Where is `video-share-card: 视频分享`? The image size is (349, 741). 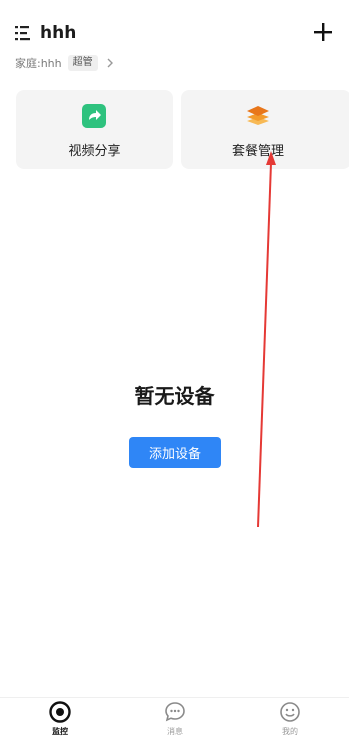 video-share-card: 视频分享 is located at coordinates (94, 129).